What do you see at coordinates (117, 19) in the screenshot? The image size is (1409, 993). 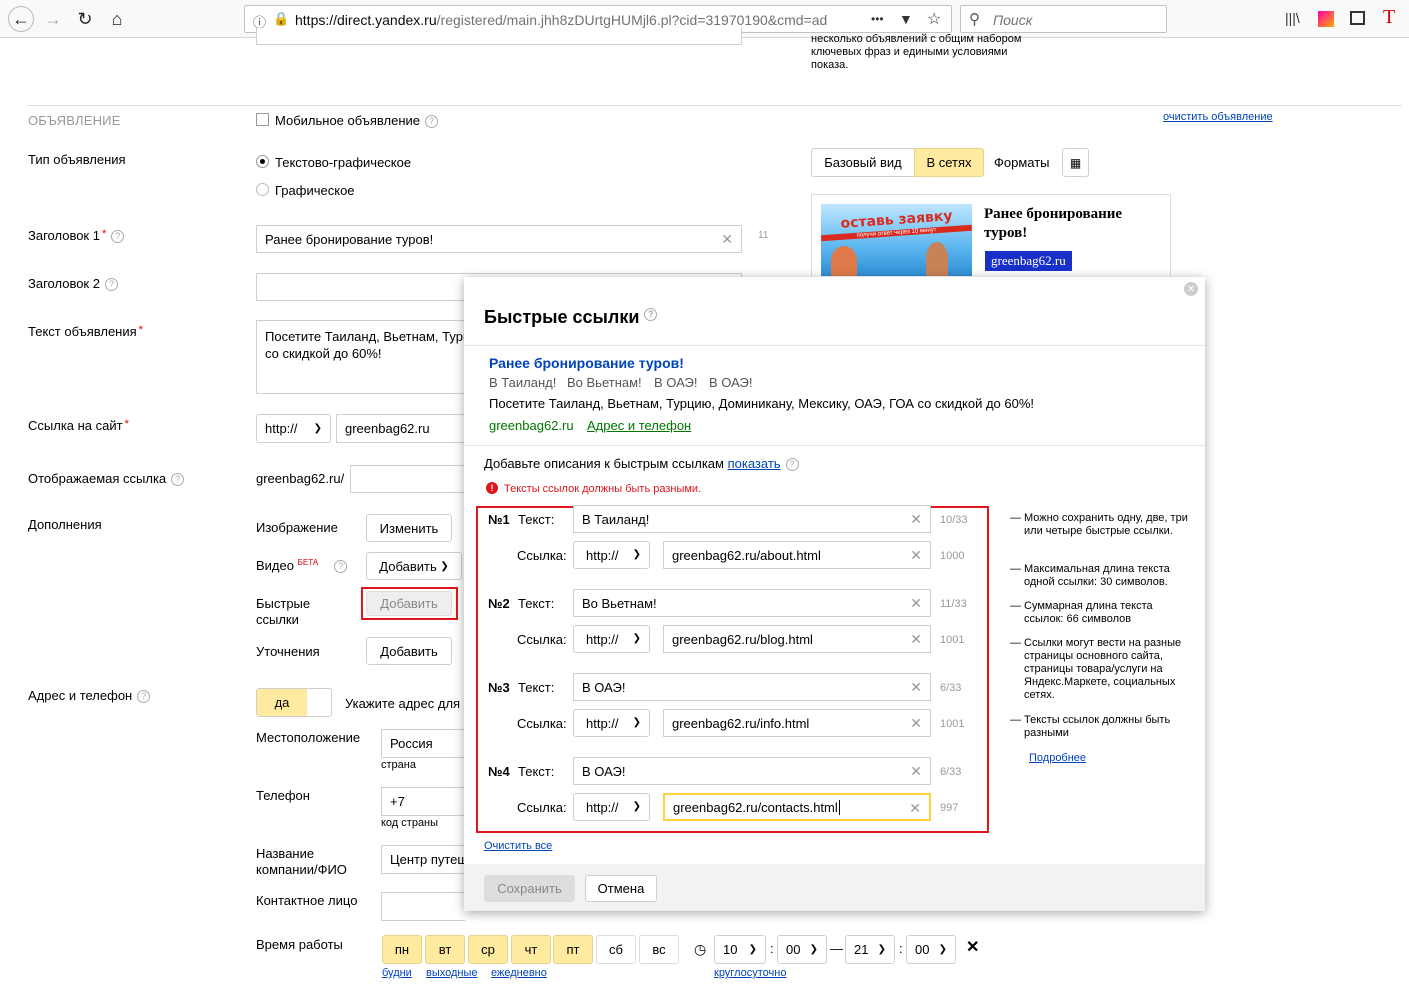 I see `home-icon: ⌂` at bounding box center [117, 19].